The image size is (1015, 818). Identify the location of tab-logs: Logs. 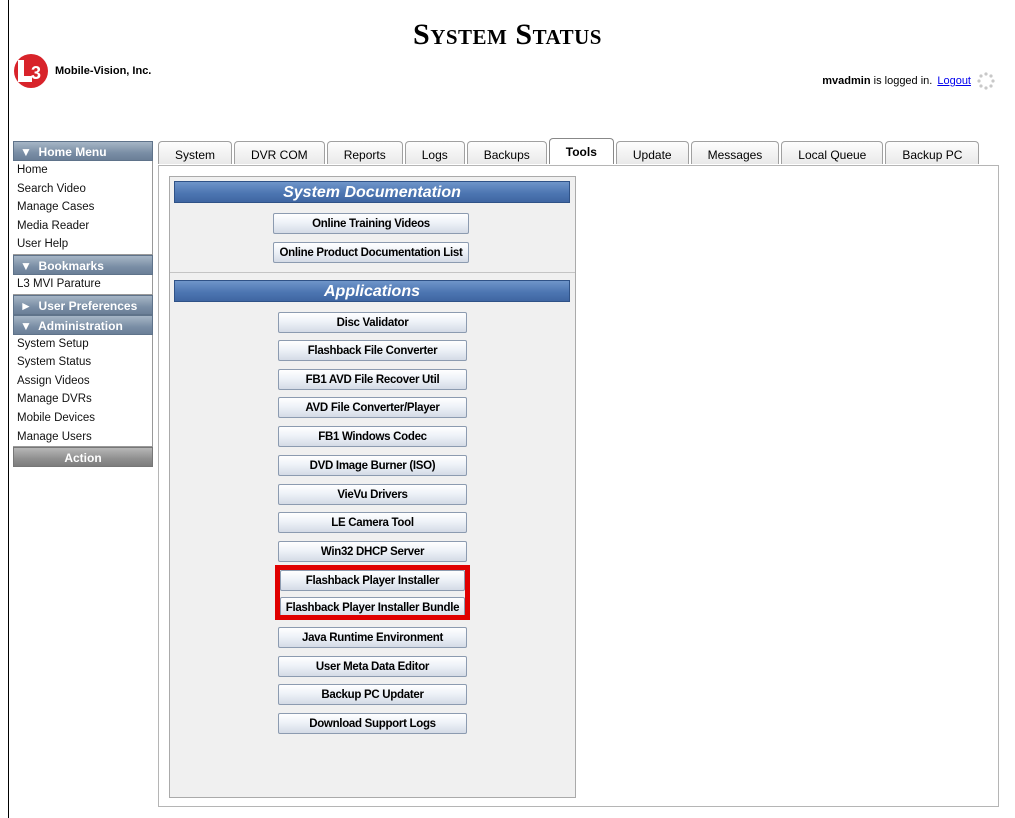
(434, 152).